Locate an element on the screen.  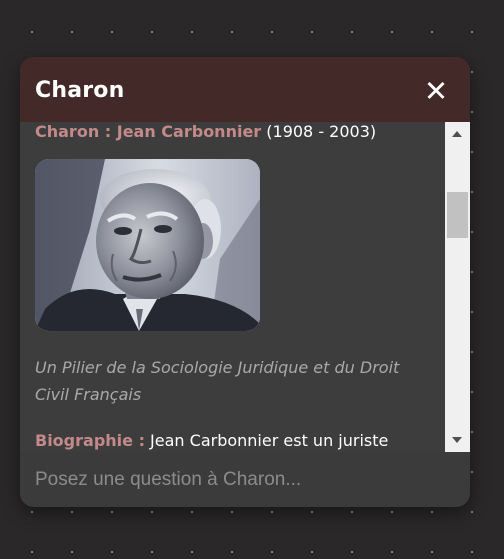
chat-title: Charon is located at coordinates (80, 90).